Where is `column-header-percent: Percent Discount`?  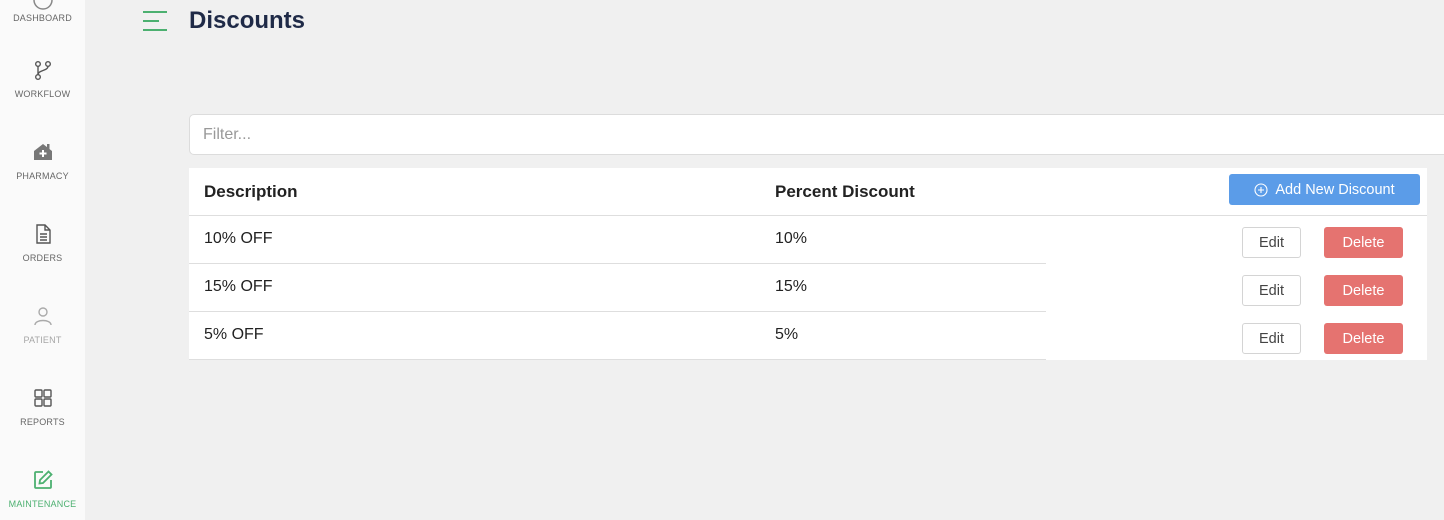 column-header-percent: Percent Discount is located at coordinates (845, 191).